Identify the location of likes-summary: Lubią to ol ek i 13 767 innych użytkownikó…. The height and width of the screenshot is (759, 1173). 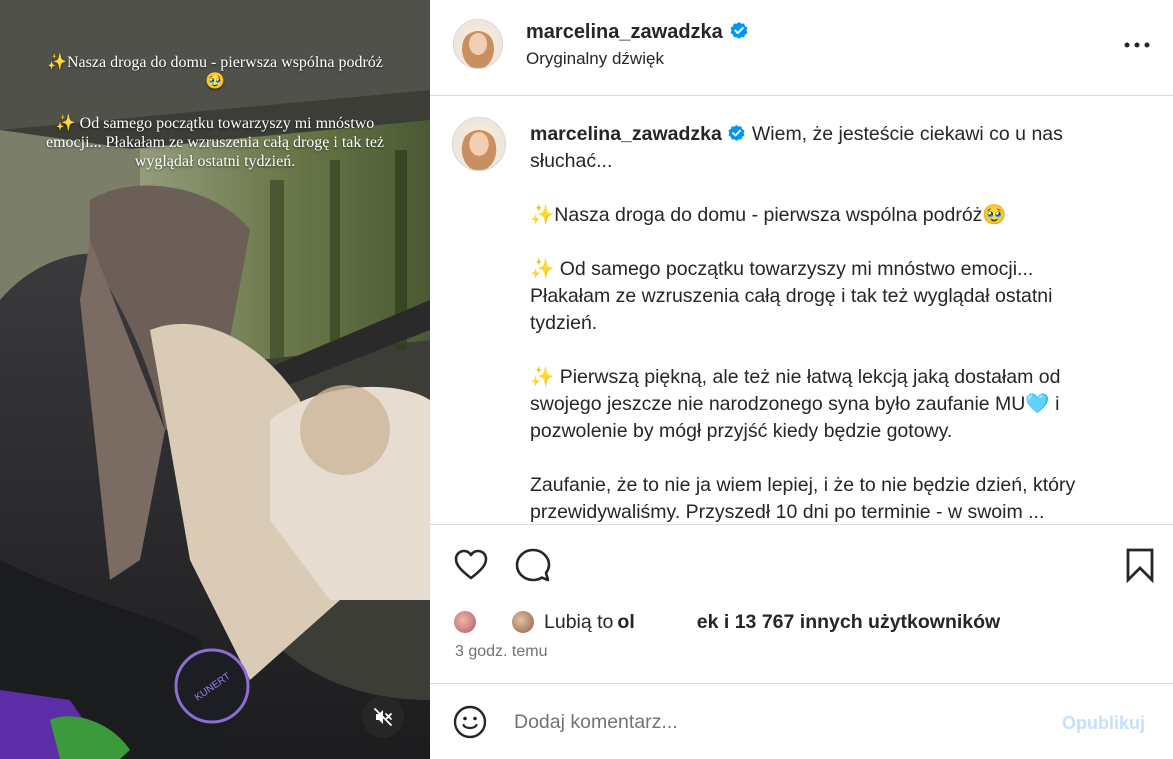
(802, 622).